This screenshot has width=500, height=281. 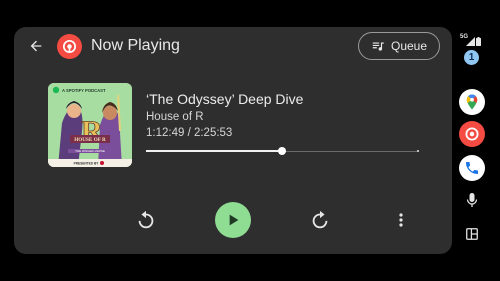 I want to click on progress-bar, so click(x=282, y=151).